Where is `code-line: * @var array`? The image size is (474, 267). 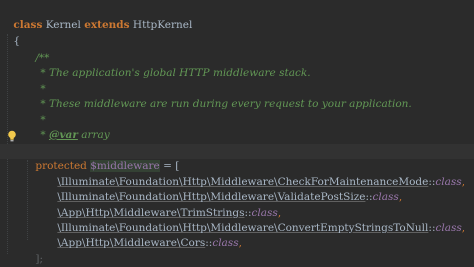
code-line: * @var array is located at coordinates (68, 127).